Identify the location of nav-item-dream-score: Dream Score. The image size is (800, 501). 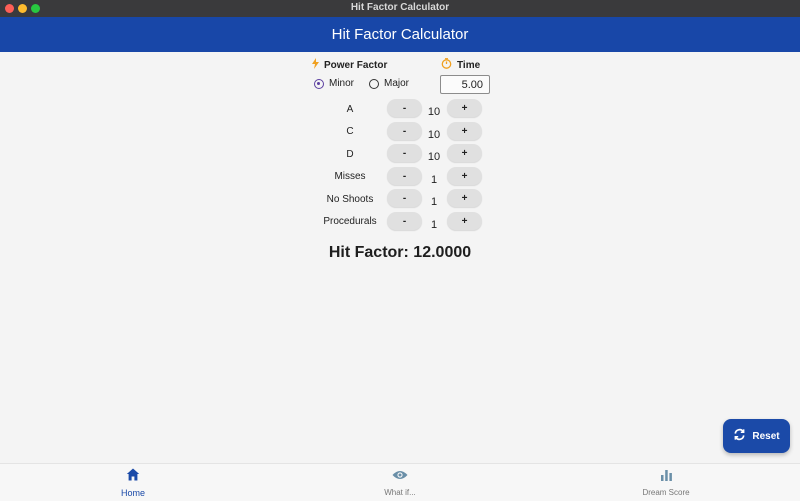
(666, 482).